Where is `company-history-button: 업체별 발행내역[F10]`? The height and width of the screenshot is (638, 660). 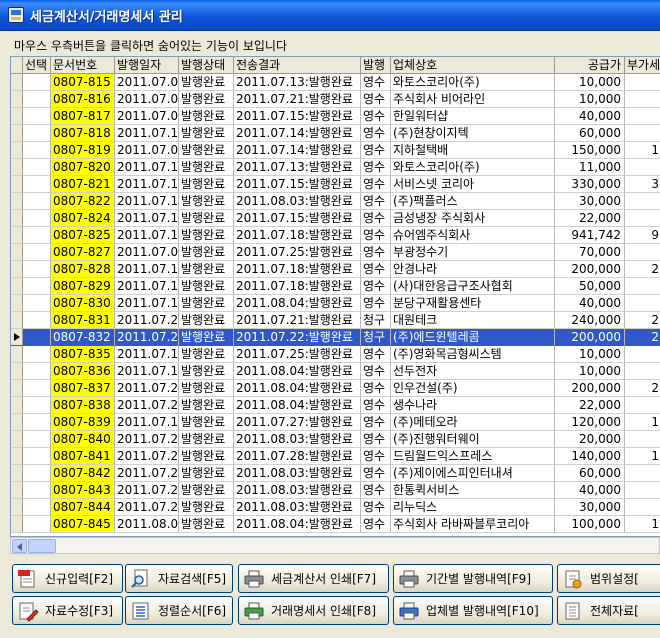 company-history-button: 업체별 발행내역[F10] is located at coordinates (473, 610).